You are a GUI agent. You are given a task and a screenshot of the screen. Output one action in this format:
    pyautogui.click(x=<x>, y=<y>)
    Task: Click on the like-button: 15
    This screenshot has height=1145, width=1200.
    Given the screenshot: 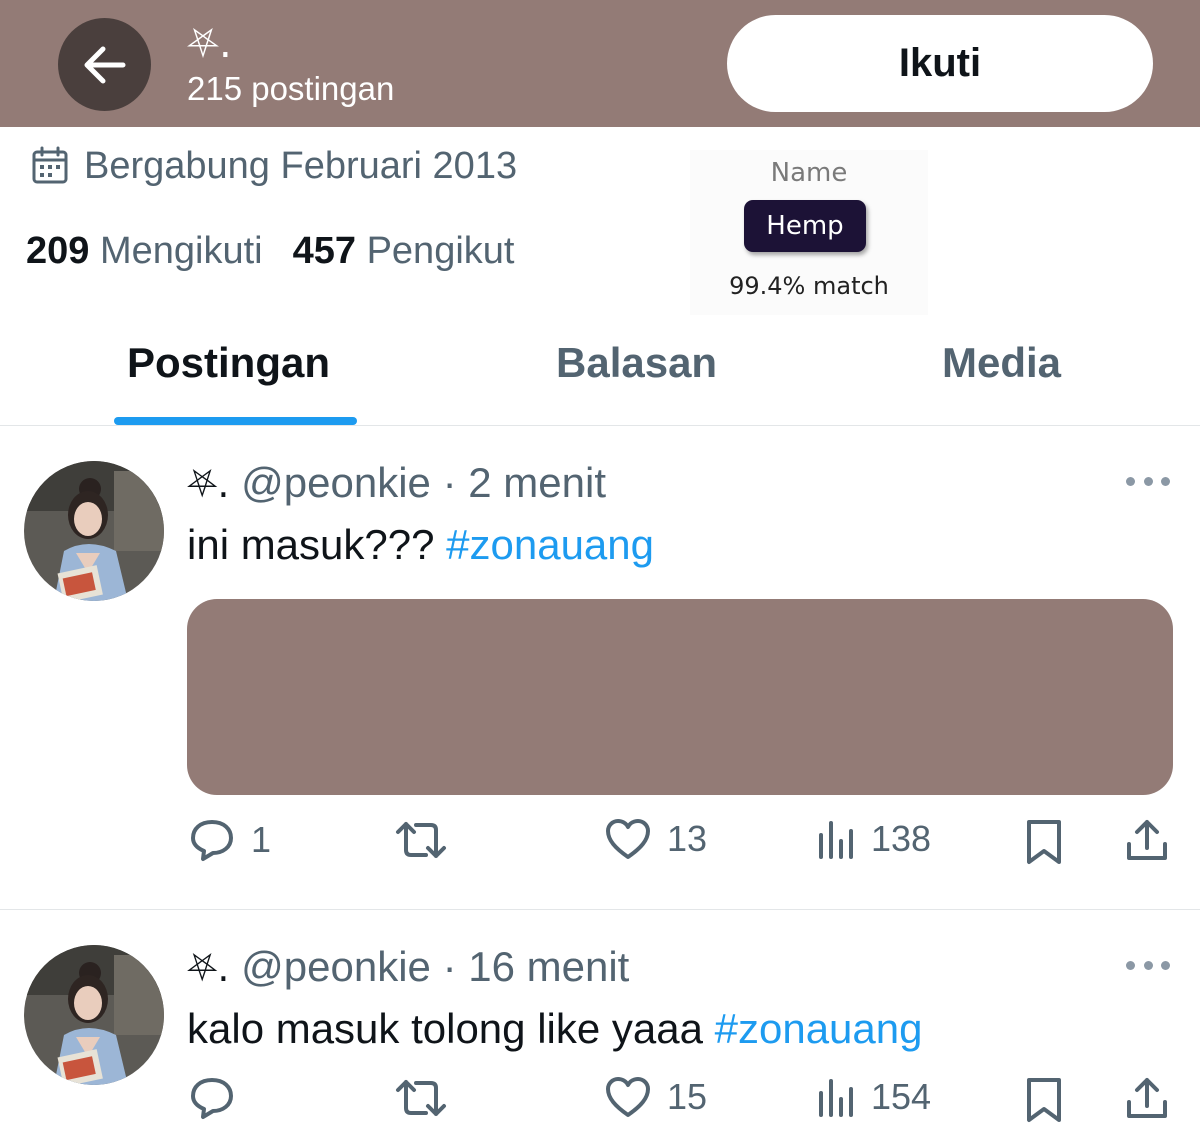 What is the action you would take?
    pyautogui.click(x=656, y=1097)
    